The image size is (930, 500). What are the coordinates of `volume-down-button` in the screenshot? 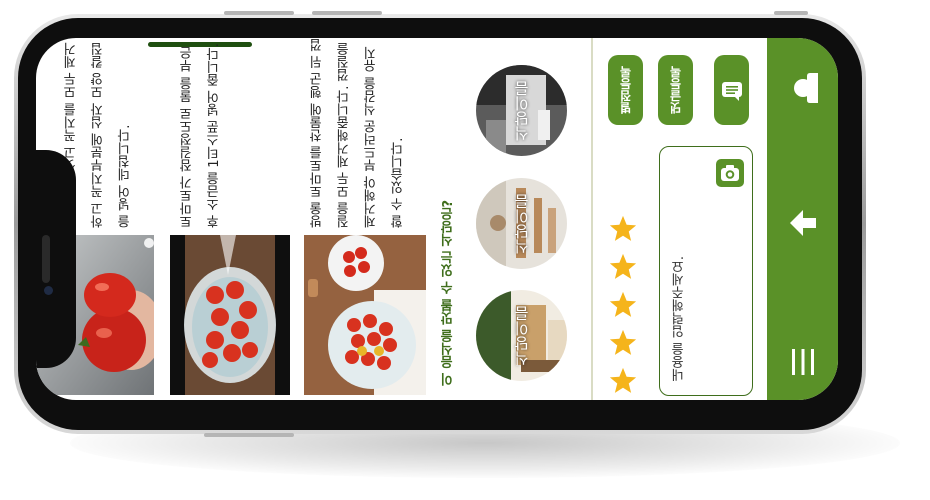 It's located at (347, 13).